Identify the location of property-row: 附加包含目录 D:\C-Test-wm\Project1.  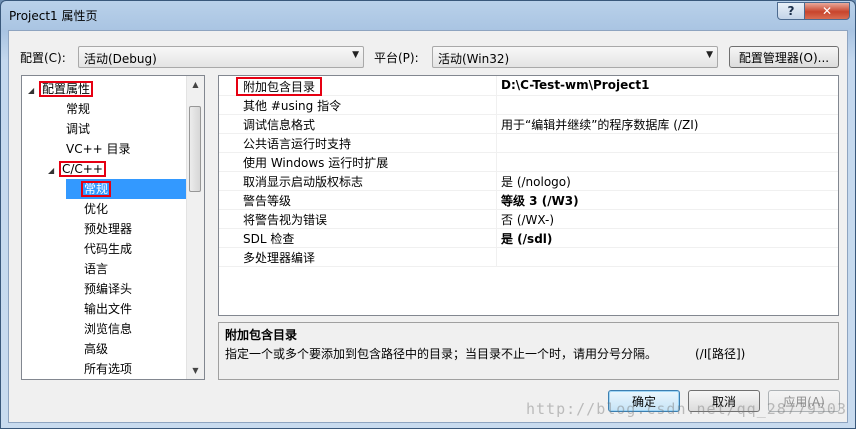
(528, 86).